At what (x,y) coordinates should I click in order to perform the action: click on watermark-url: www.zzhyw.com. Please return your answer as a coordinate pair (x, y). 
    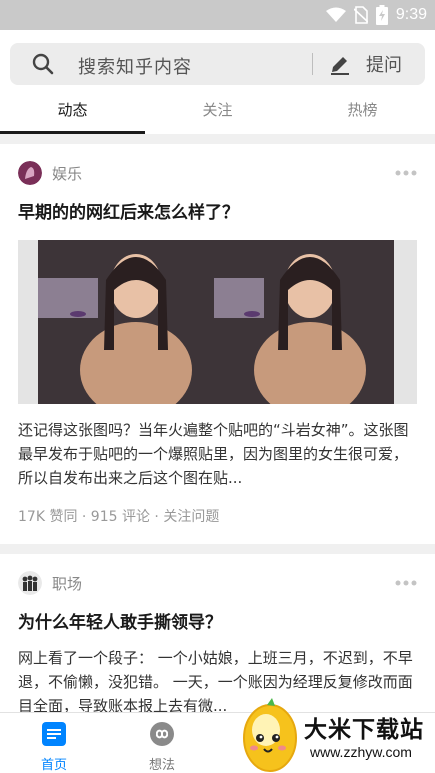
    Looking at the image, I should click on (361, 752).